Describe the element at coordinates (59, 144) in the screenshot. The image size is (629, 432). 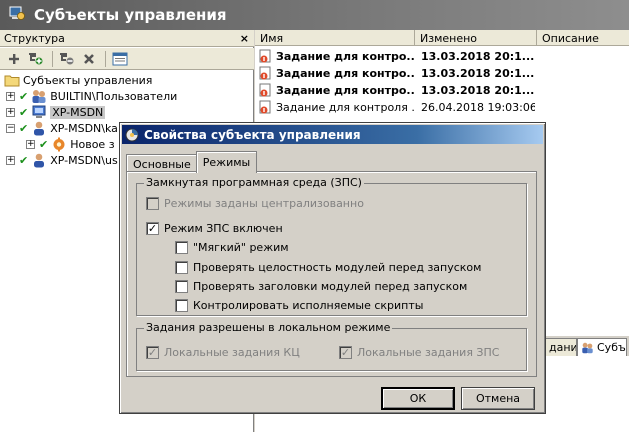
I see `gear-icon` at that location.